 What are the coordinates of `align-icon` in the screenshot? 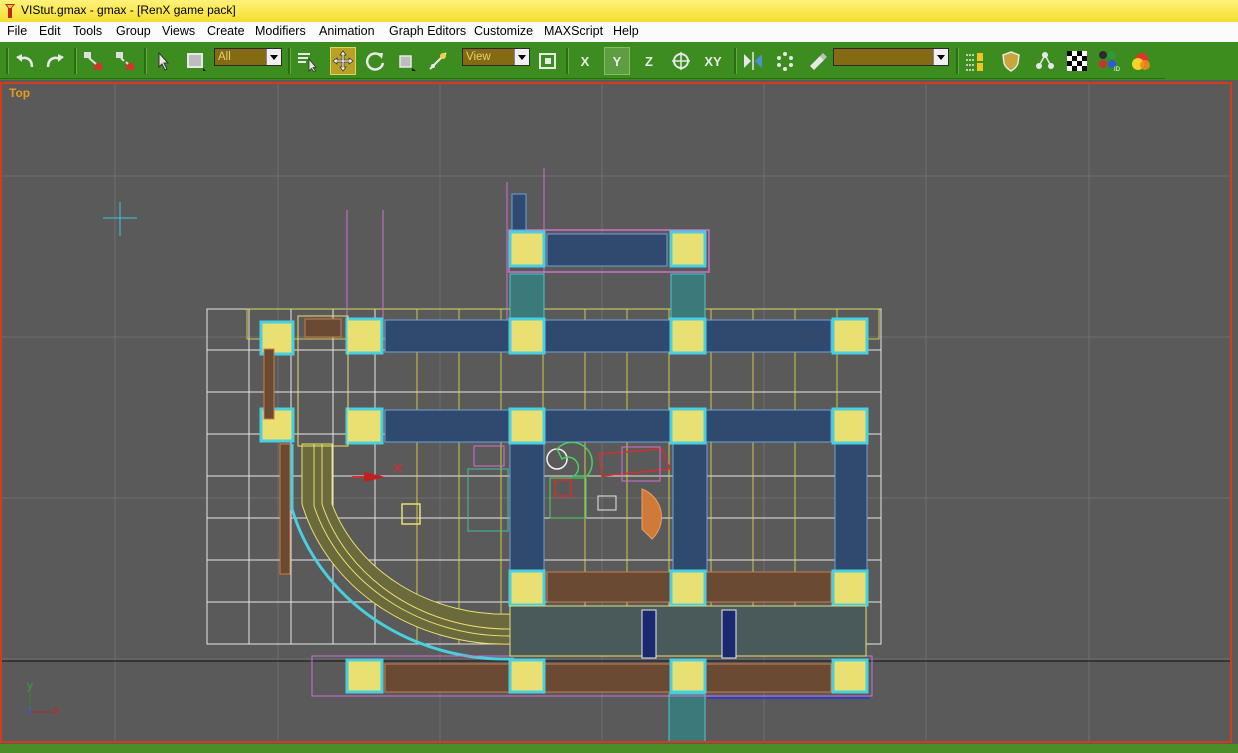 It's located at (818, 61).